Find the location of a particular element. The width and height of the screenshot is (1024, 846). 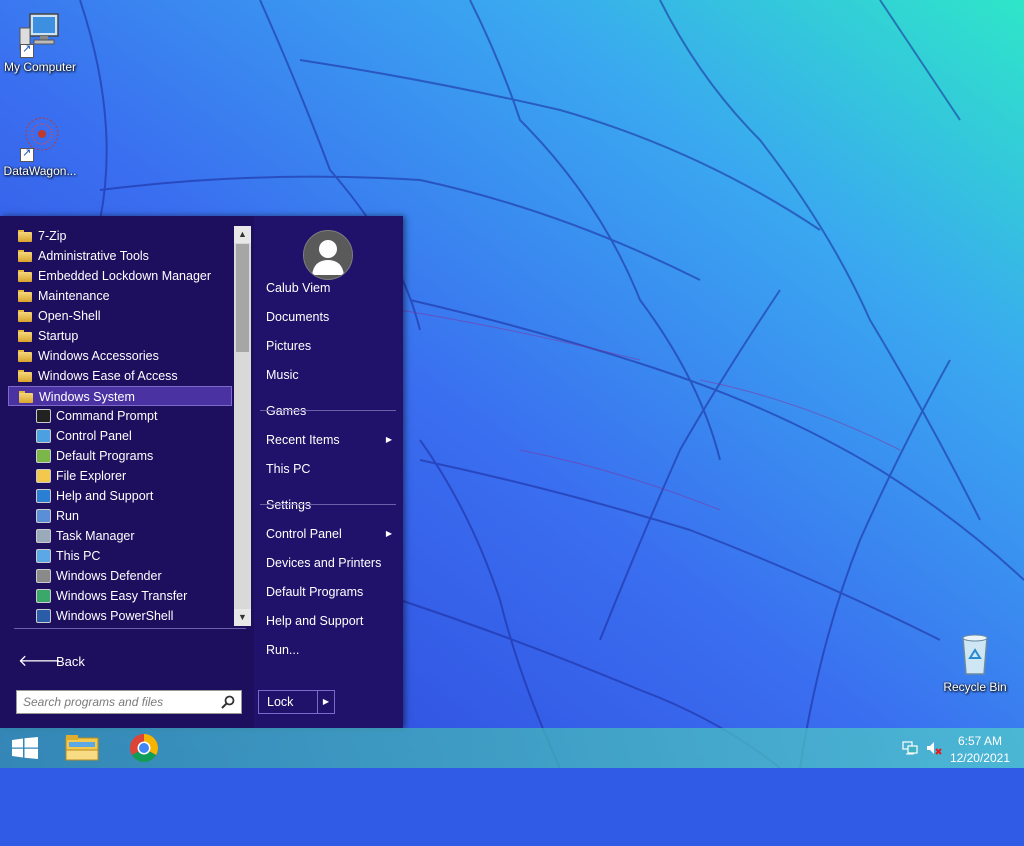

right-item: Help and Support is located at coordinates (329, 621).